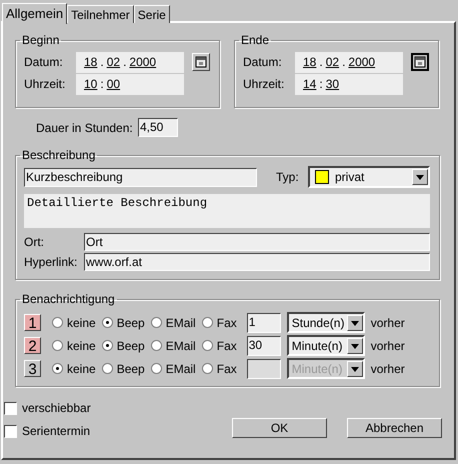 The height and width of the screenshot is (464, 458). Describe the element at coordinates (263, 368) in the screenshot. I see `amount-field` at that location.